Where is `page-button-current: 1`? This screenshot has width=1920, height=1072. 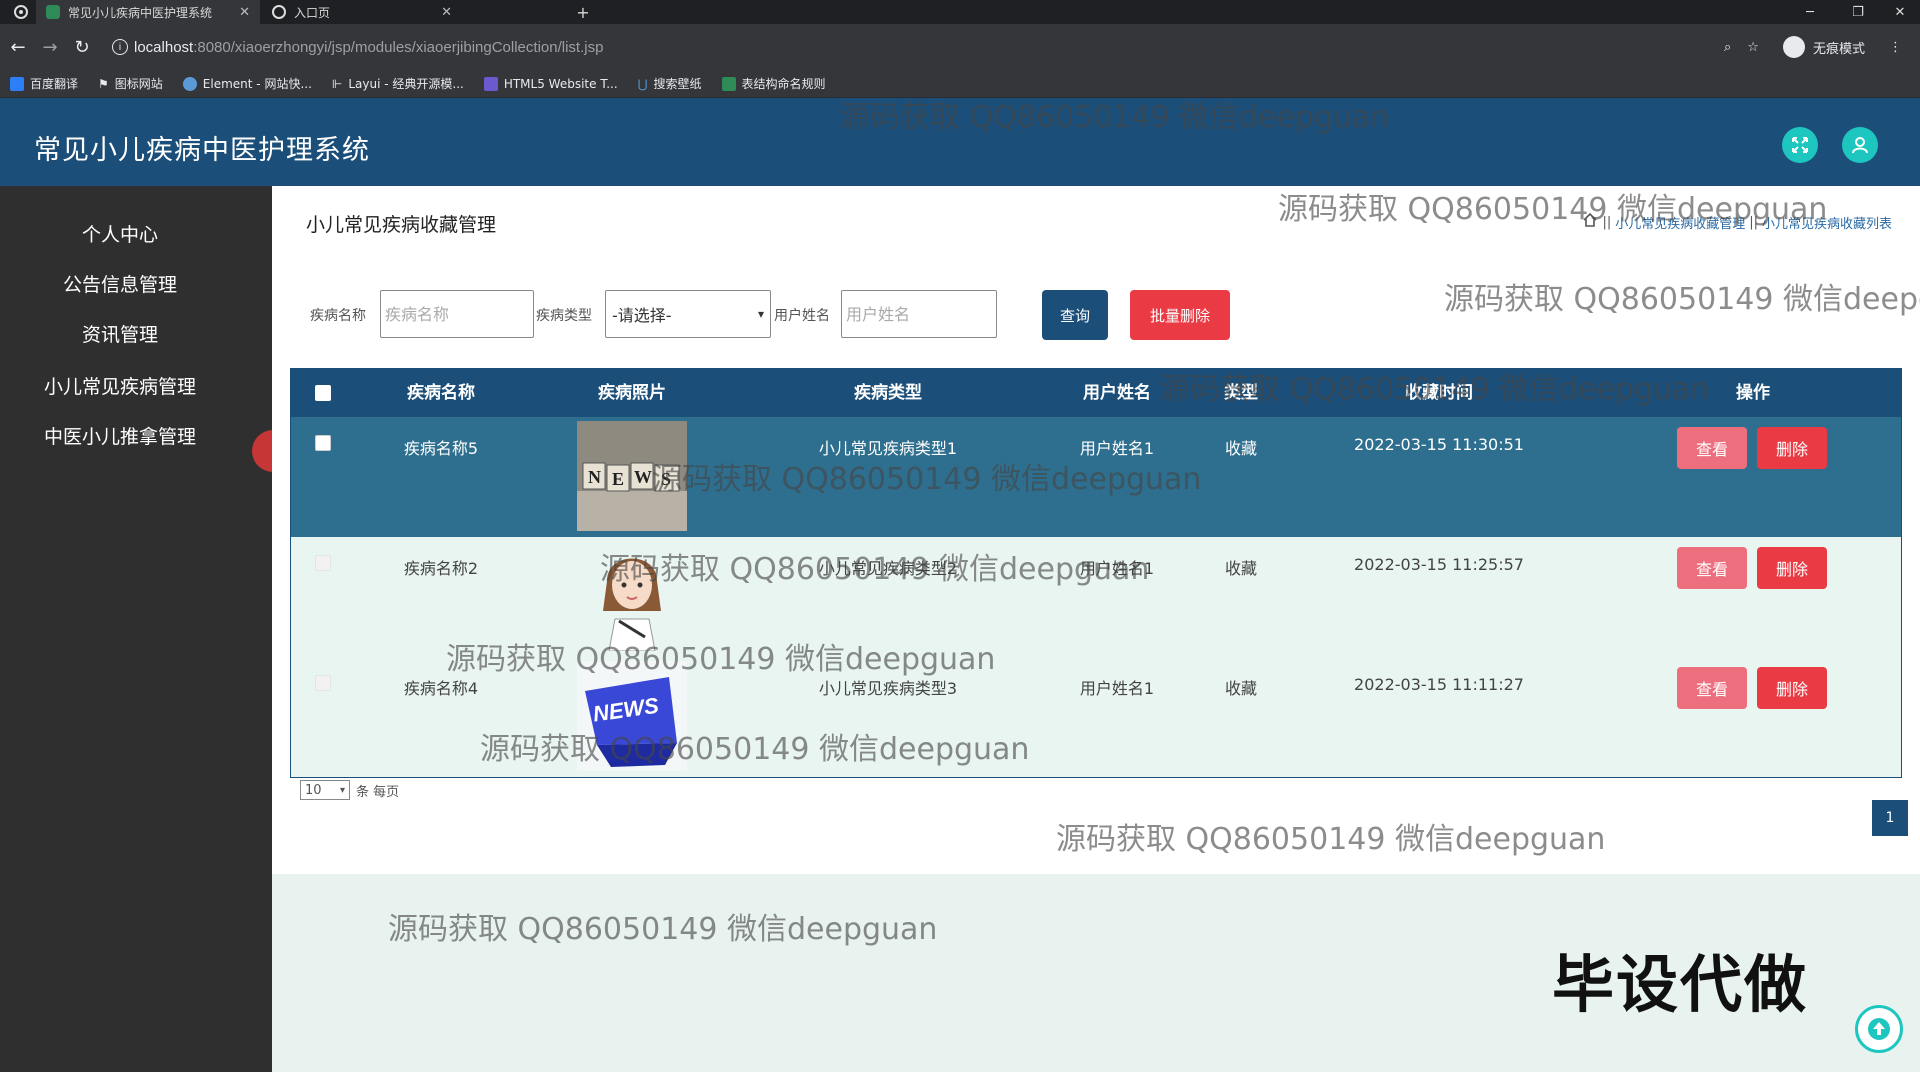 page-button-current: 1 is located at coordinates (1890, 818).